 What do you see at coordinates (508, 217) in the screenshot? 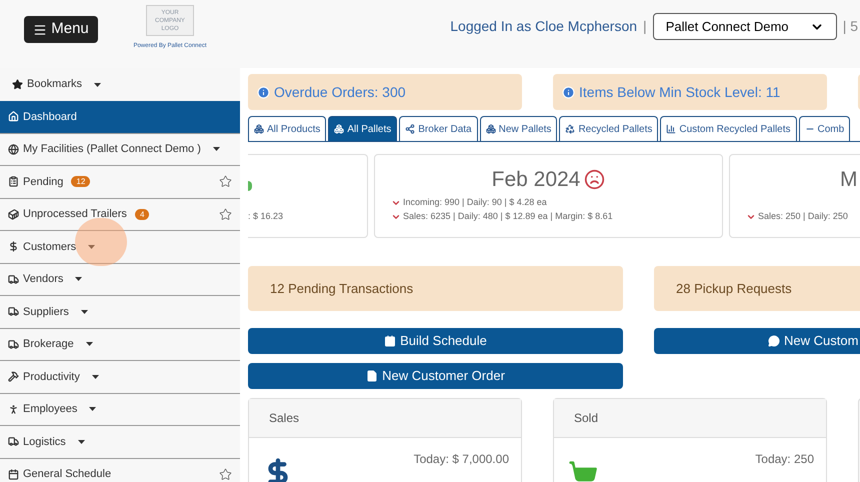
I see `stat-line: Sales: 6235 | Daily: 480 | $ 12.89 ea | Margin: $ 8.61` at bounding box center [508, 217].